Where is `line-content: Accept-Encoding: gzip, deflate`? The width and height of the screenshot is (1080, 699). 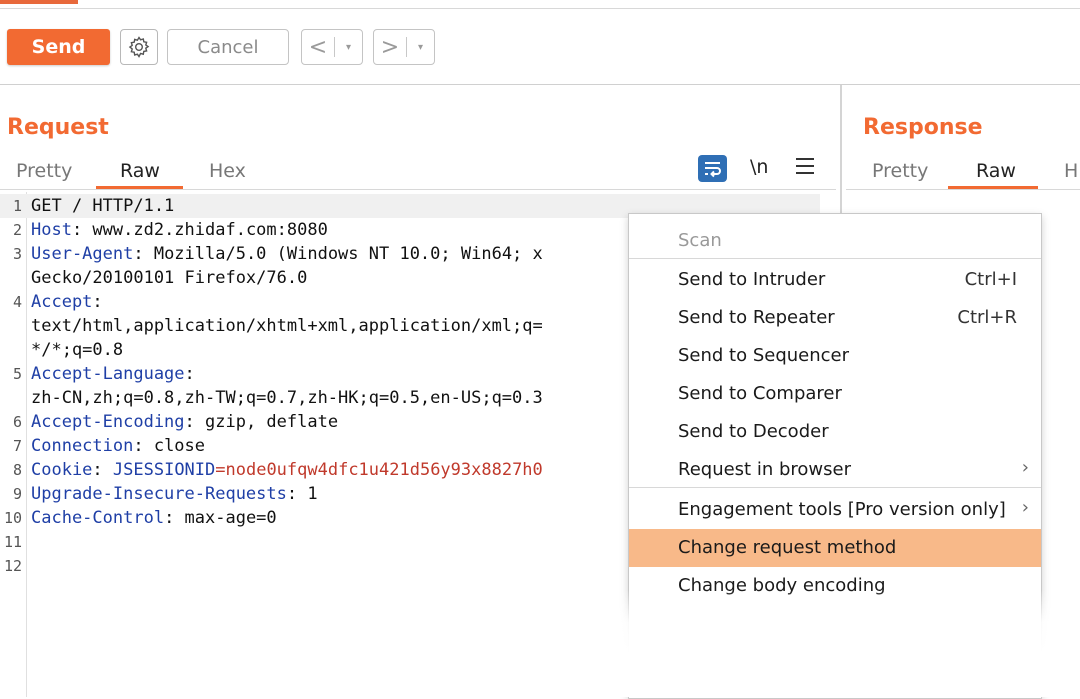
line-content: Accept-Encoding: gzip, deflate is located at coordinates (184, 422).